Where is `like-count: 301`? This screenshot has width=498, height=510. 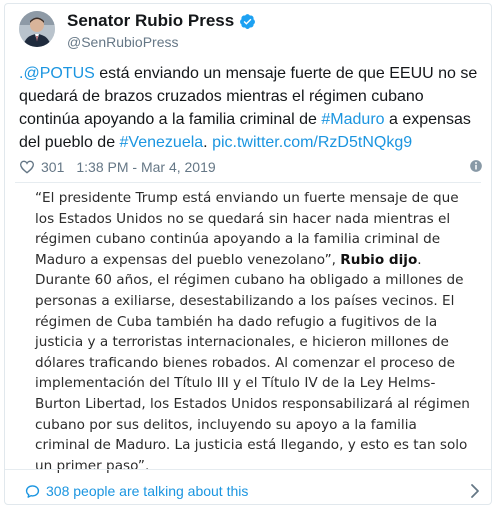 like-count: 301 is located at coordinates (52, 167).